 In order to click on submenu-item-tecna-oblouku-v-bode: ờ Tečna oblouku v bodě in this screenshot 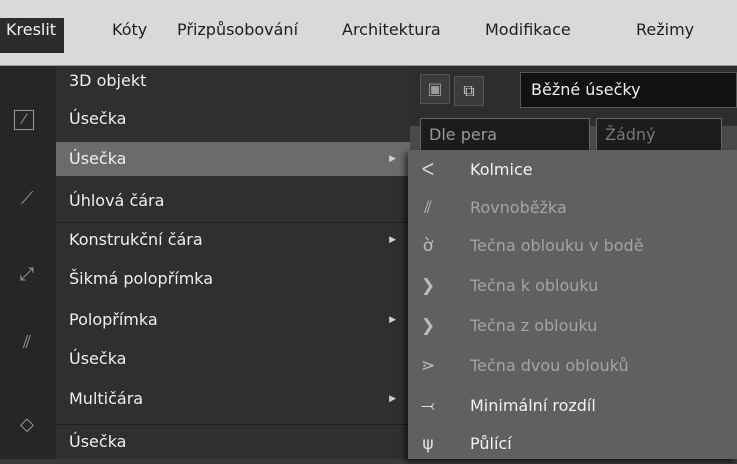, I will do `click(572, 246)`.